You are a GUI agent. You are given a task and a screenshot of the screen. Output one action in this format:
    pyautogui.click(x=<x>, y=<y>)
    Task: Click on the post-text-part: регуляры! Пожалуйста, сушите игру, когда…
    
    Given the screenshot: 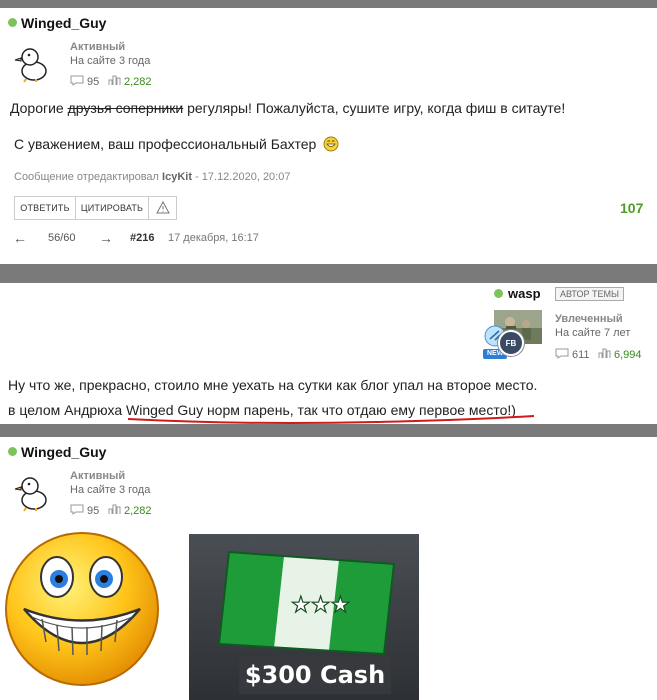 What is the action you would take?
    pyautogui.click(x=374, y=108)
    